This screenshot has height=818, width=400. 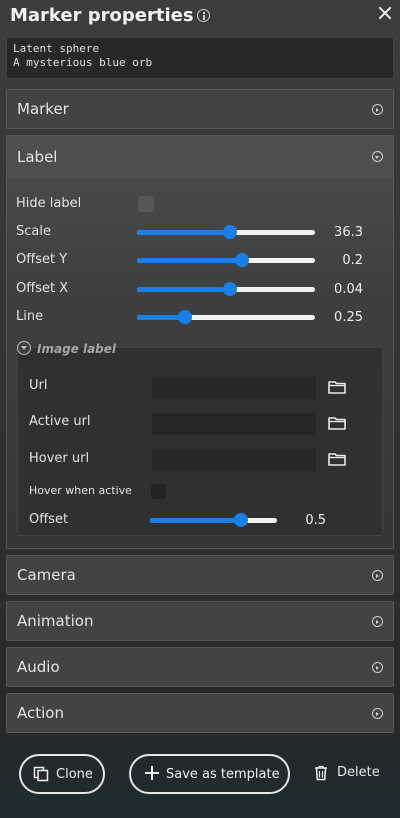 What do you see at coordinates (80, 490) in the screenshot?
I see `hover-when-active-label: Hover when active` at bounding box center [80, 490].